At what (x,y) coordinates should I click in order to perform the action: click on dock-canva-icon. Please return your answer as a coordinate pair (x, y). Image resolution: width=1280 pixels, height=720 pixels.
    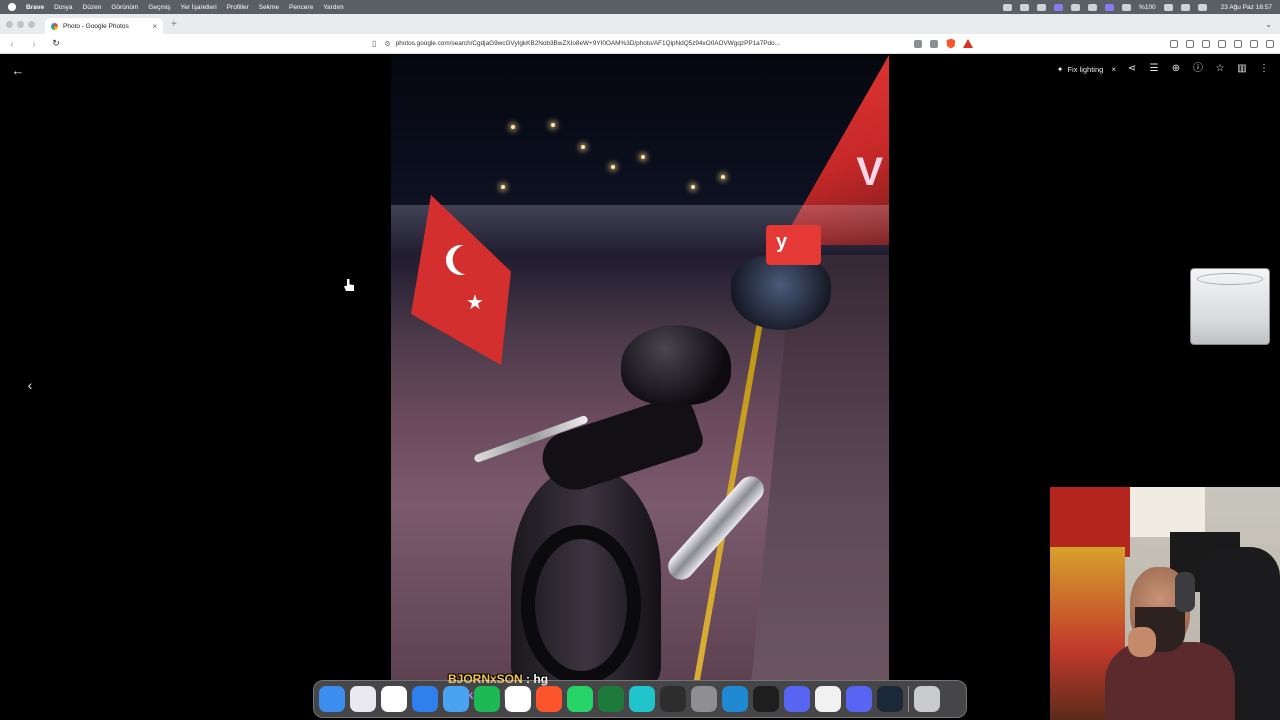
    Looking at the image, I should click on (642, 699).